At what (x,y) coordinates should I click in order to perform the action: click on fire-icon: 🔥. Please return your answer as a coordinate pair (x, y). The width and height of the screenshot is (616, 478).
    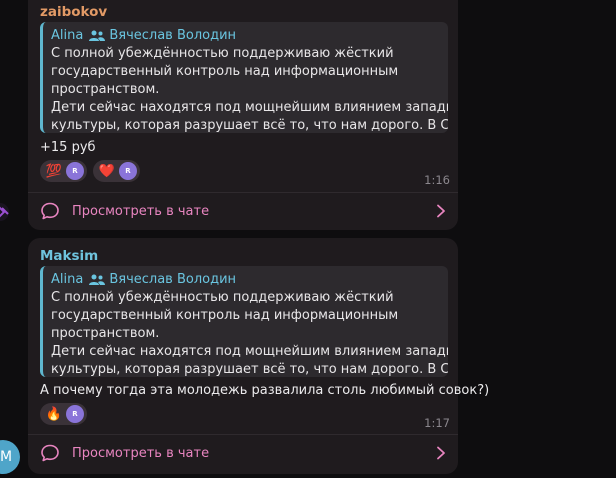
    Looking at the image, I should click on (54, 414).